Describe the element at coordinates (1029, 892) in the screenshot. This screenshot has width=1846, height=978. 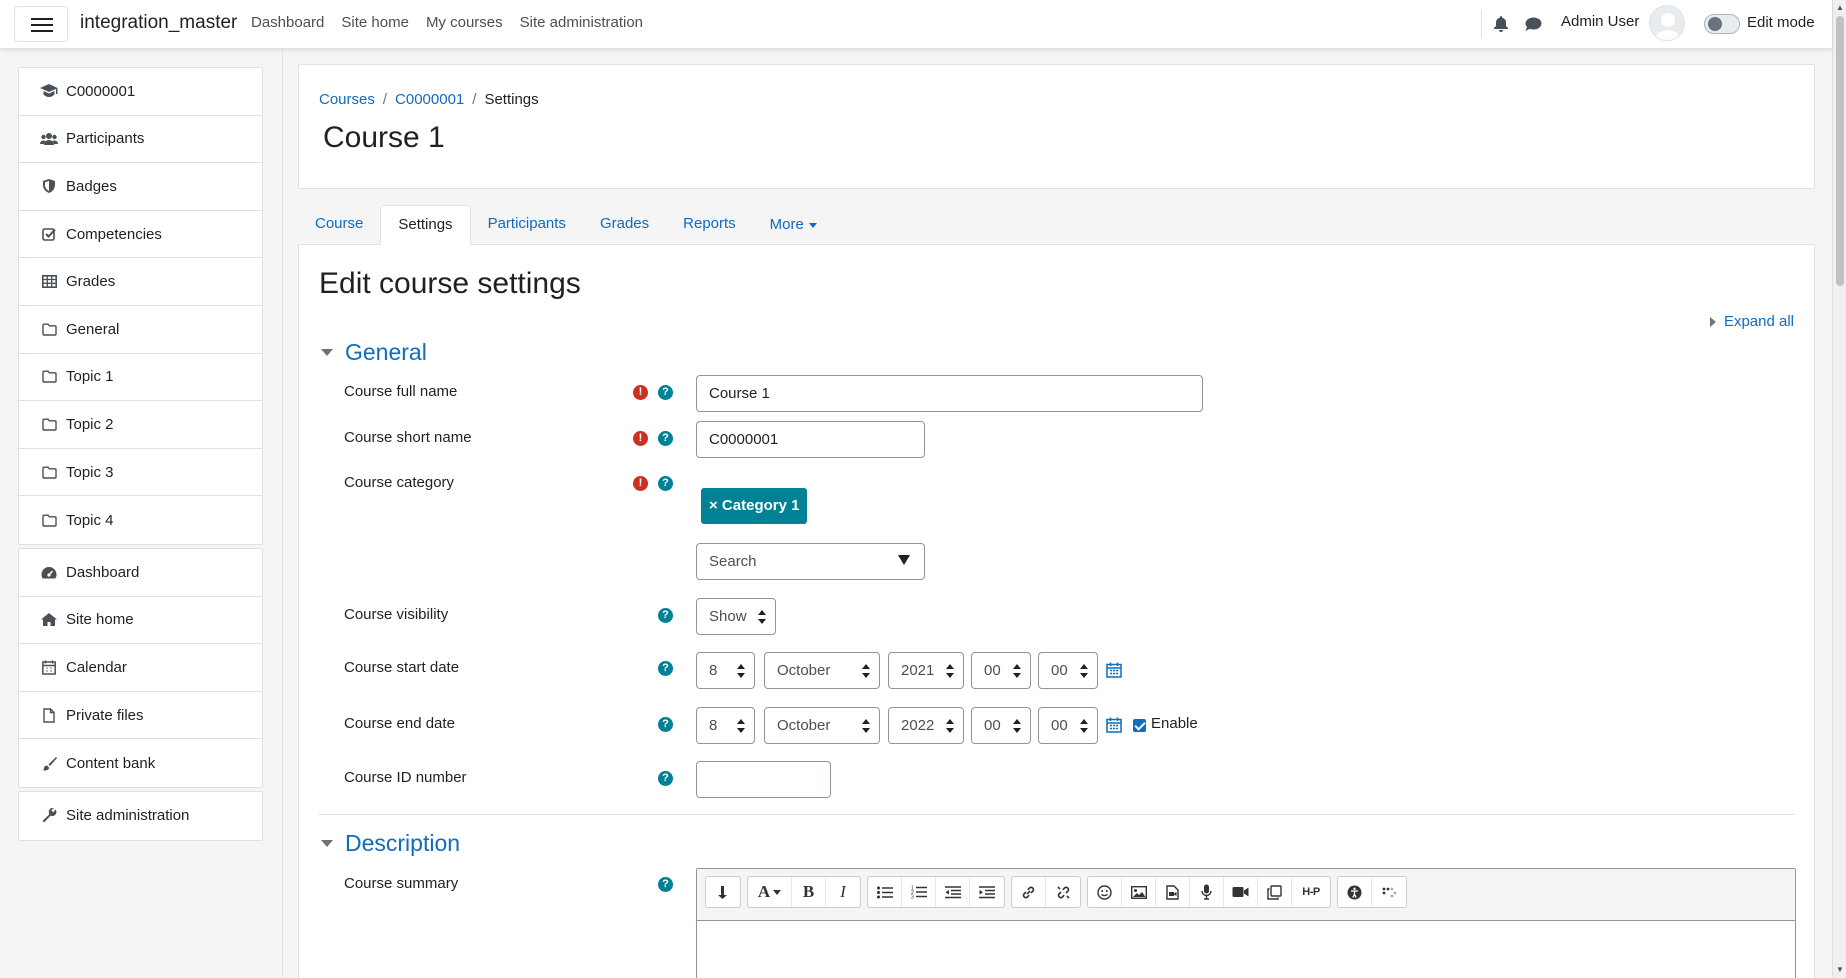
I see `link-icon` at that location.